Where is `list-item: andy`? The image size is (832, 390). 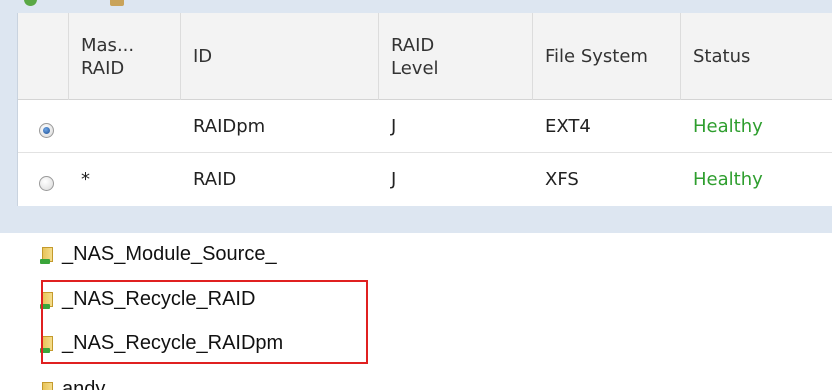 list-item: andy is located at coordinates (72, 382).